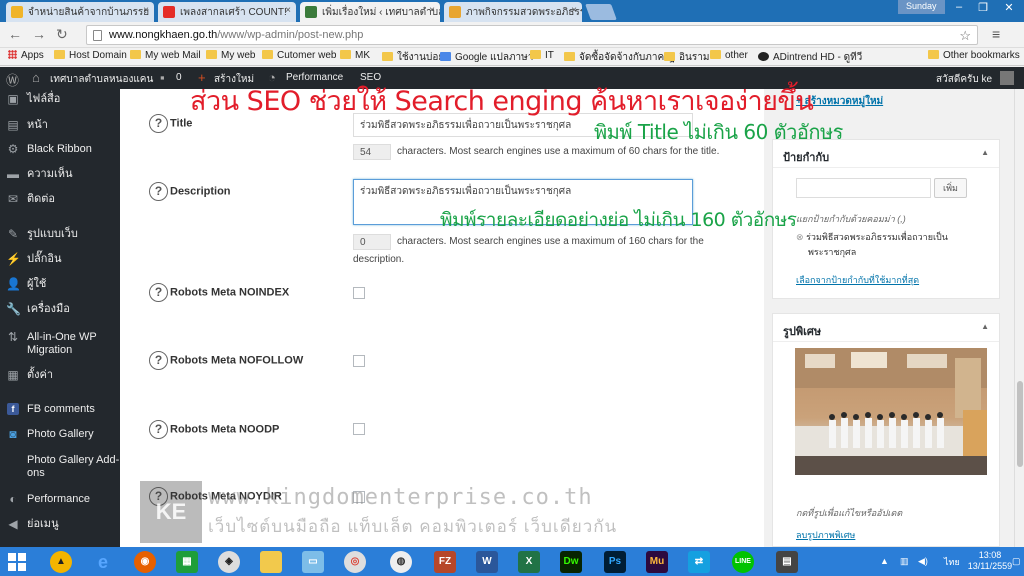  I want to click on chrome-menu-icon: ≡, so click(996, 34).